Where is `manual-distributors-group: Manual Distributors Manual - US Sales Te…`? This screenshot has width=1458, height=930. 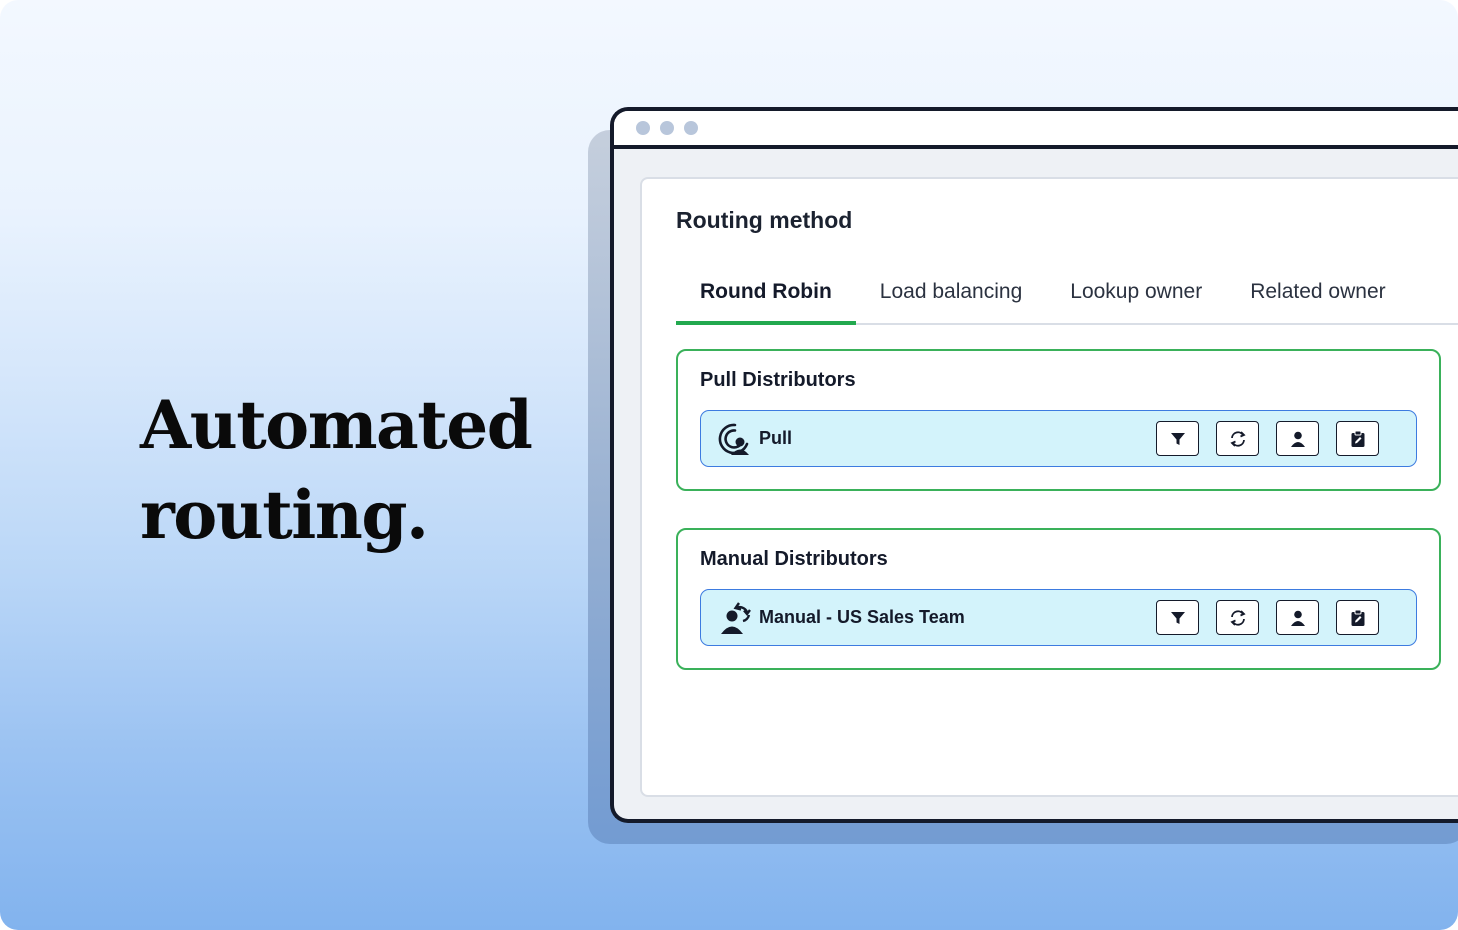 manual-distributors-group: Manual Distributors Manual - US Sales Te… is located at coordinates (1058, 599).